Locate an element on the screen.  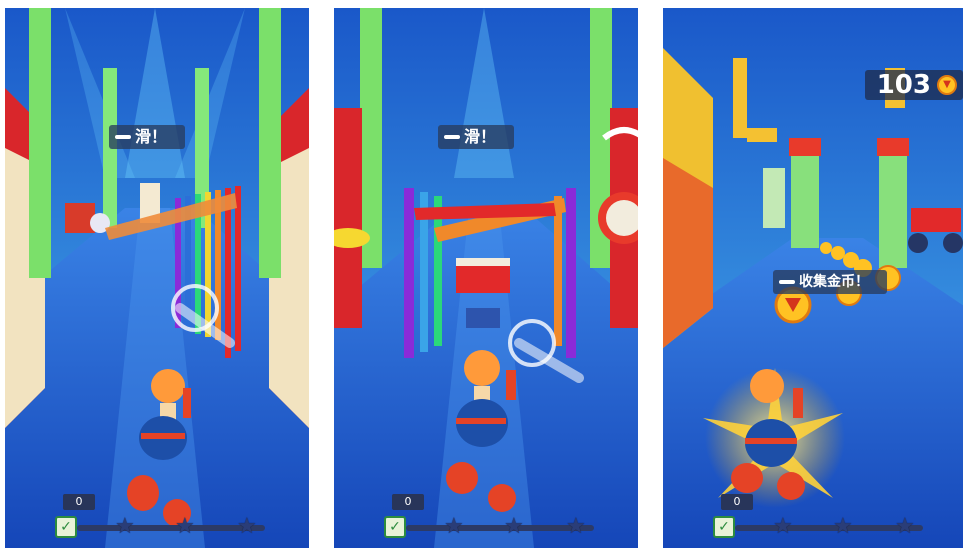
instruction-label: 收集金币！ is located at coordinates (830, 282).